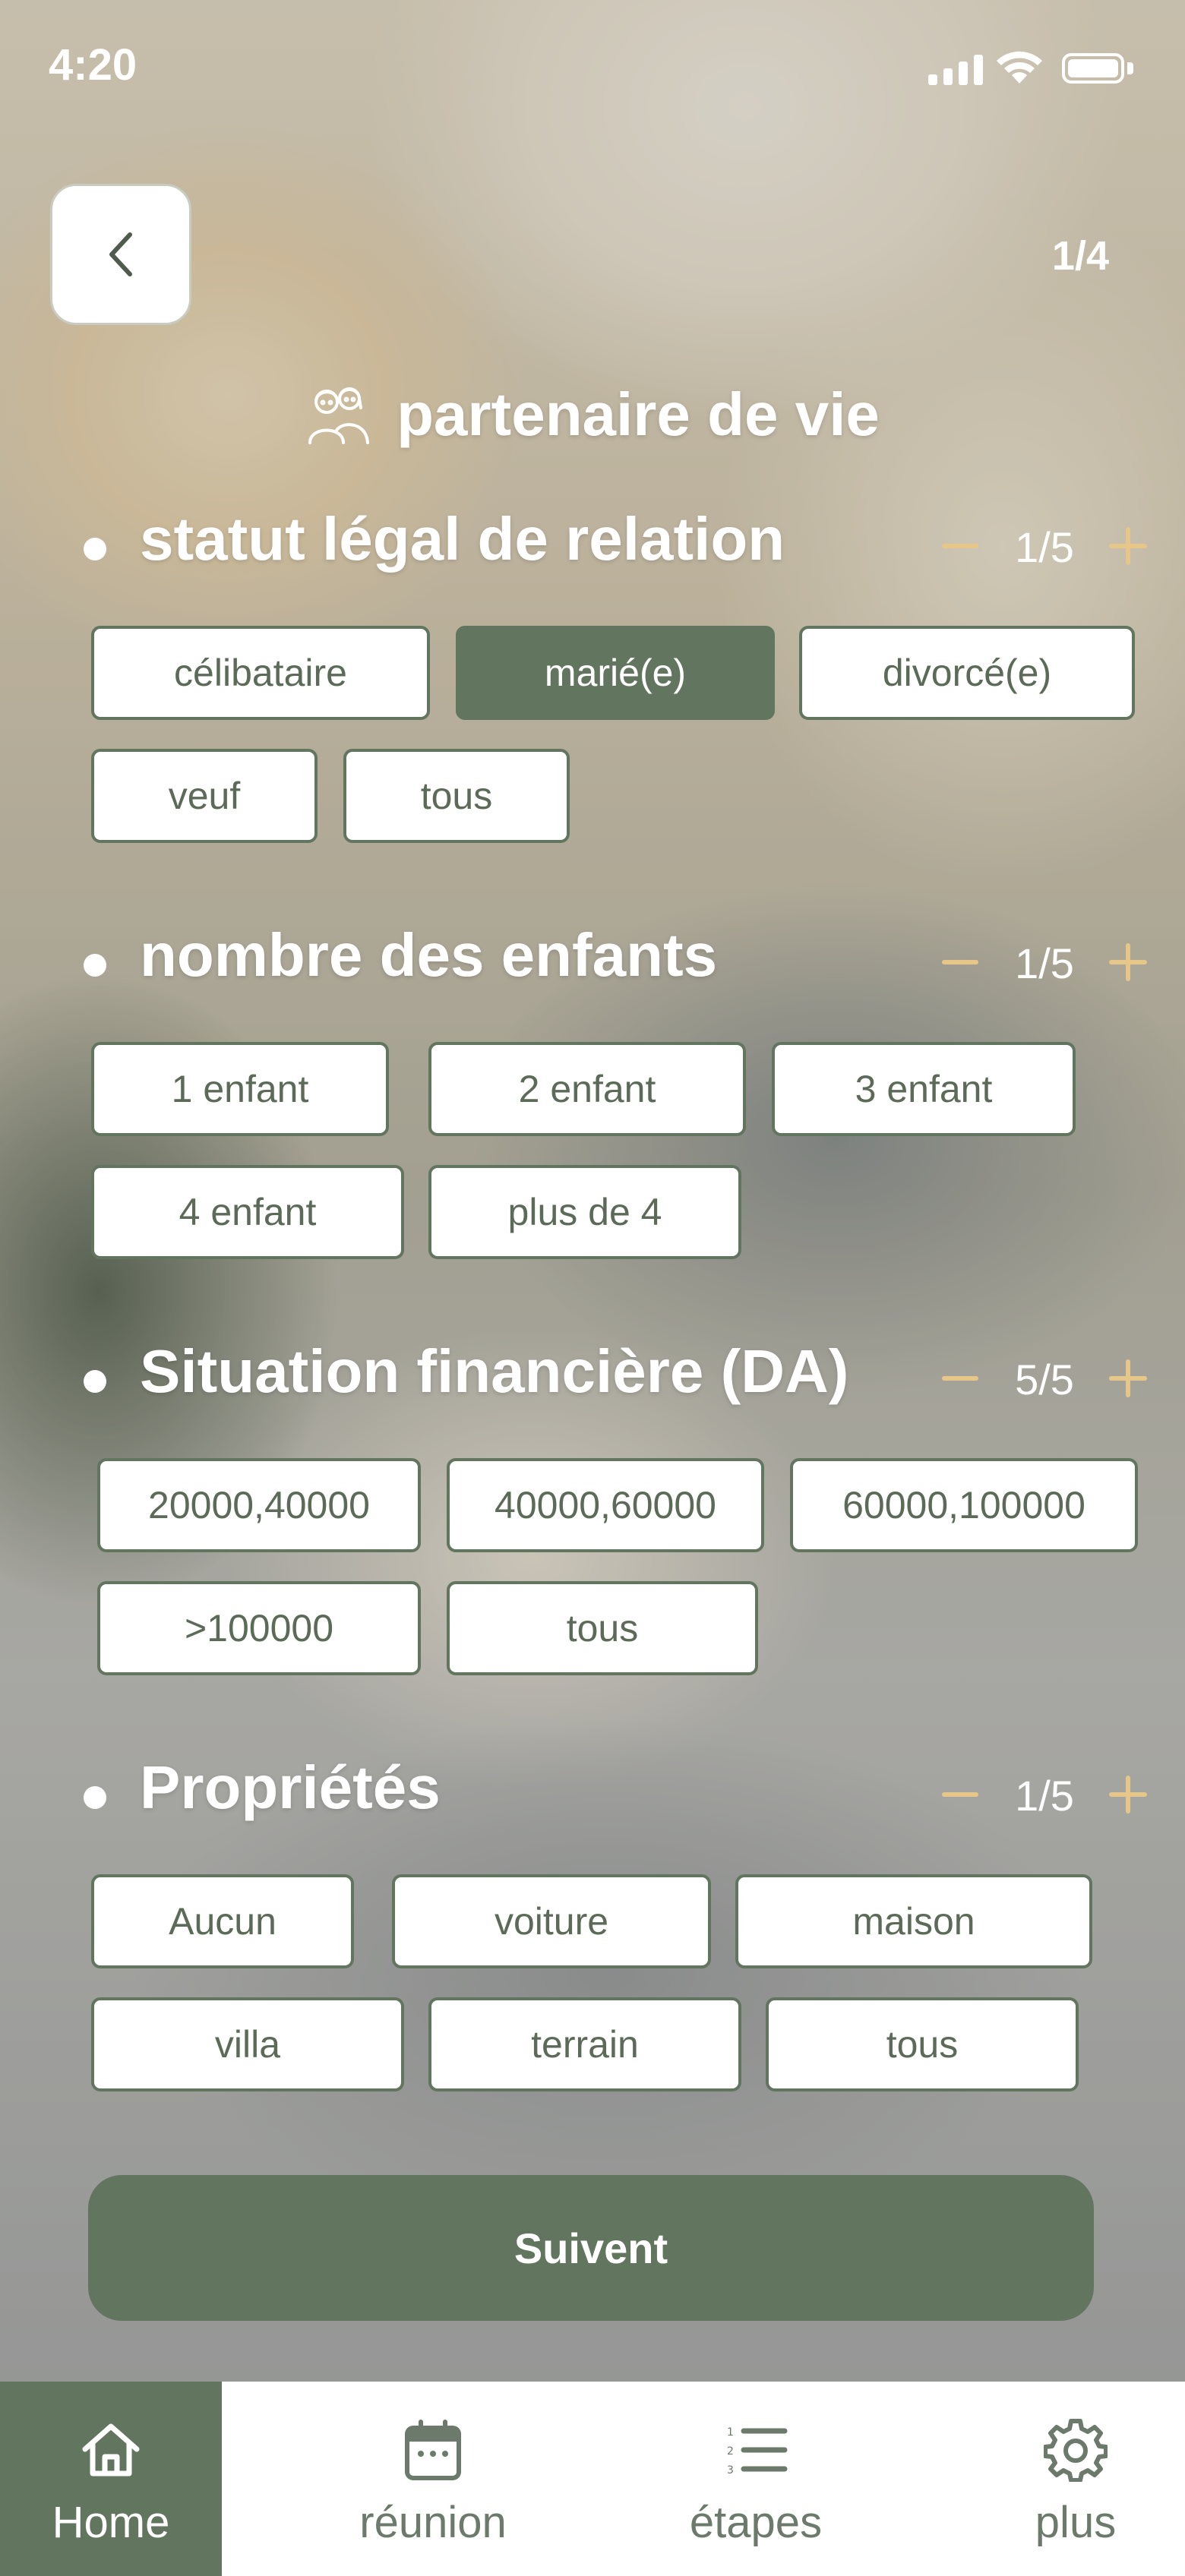  What do you see at coordinates (1076, 2522) in the screenshot?
I see `tab-label: plus` at bounding box center [1076, 2522].